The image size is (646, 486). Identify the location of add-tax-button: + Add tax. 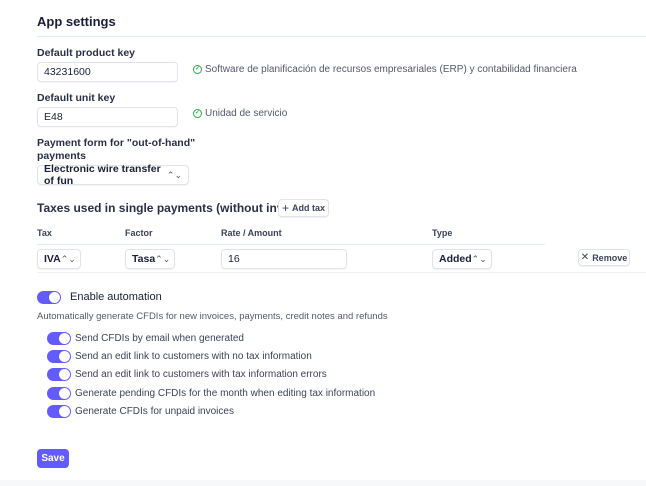
(303, 208).